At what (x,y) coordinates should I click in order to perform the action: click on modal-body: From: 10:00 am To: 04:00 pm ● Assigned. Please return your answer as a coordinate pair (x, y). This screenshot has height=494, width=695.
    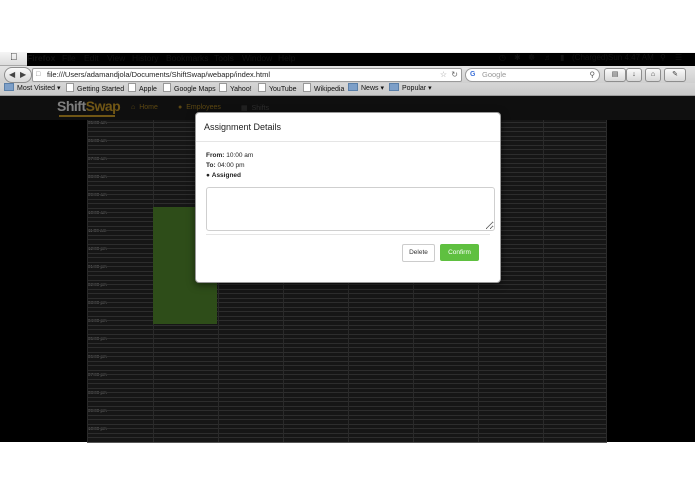
    Looking at the image, I should click on (229, 166).